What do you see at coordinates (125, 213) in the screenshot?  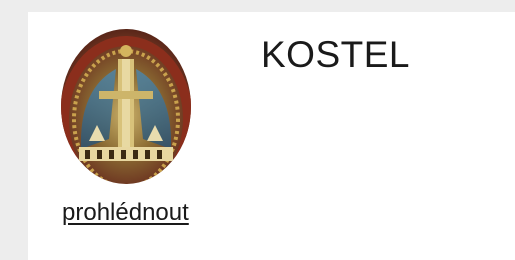 I see `view-link: prohlédnout` at bounding box center [125, 213].